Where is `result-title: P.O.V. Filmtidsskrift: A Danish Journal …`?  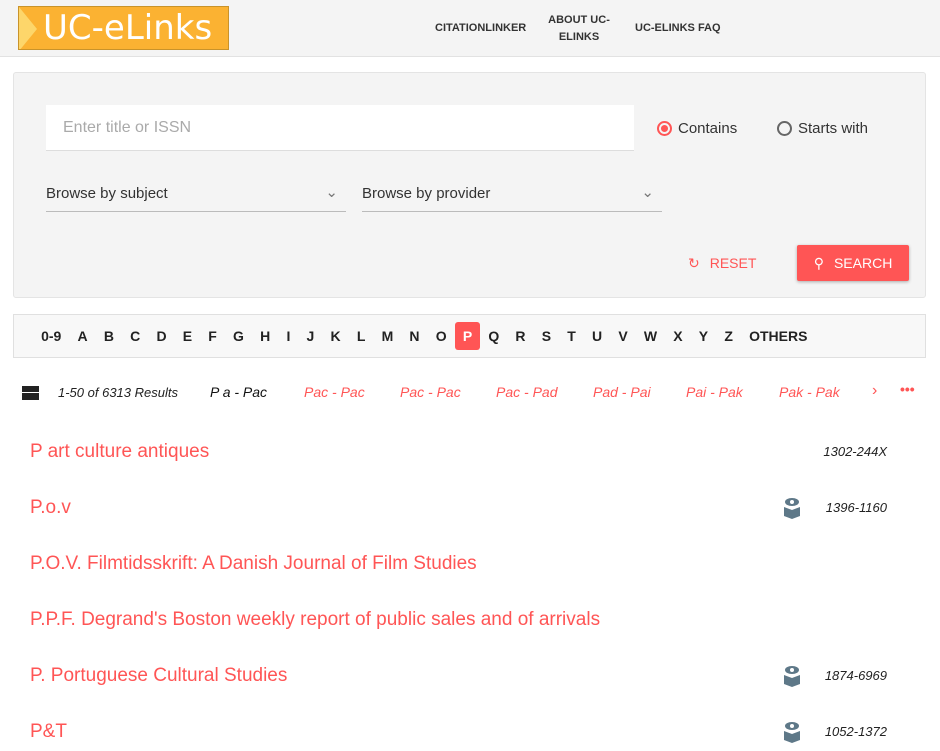
result-title: P.O.V. Filmtidsskrift: A Danish Journal … is located at coordinates (253, 564).